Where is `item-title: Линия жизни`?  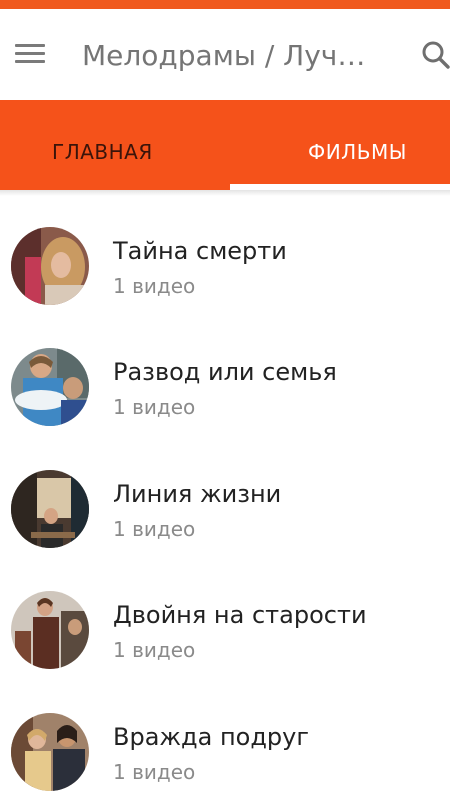 item-title: Линия жизни is located at coordinates (197, 494).